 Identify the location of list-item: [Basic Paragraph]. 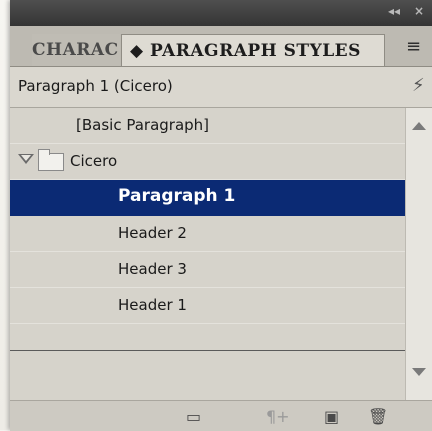
(207, 126).